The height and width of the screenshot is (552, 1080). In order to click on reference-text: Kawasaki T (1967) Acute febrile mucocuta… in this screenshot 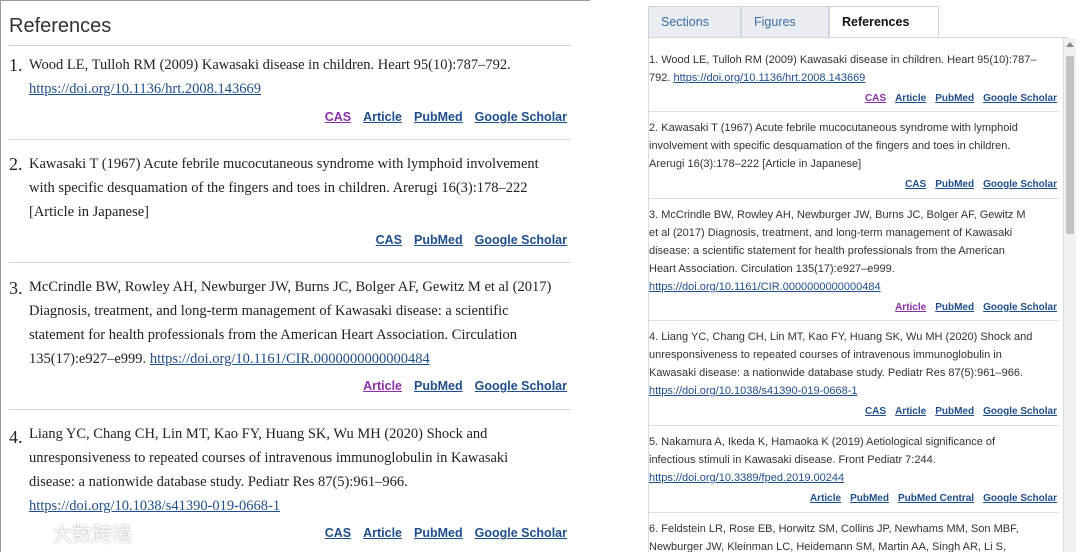, I will do `click(284, 188)`.